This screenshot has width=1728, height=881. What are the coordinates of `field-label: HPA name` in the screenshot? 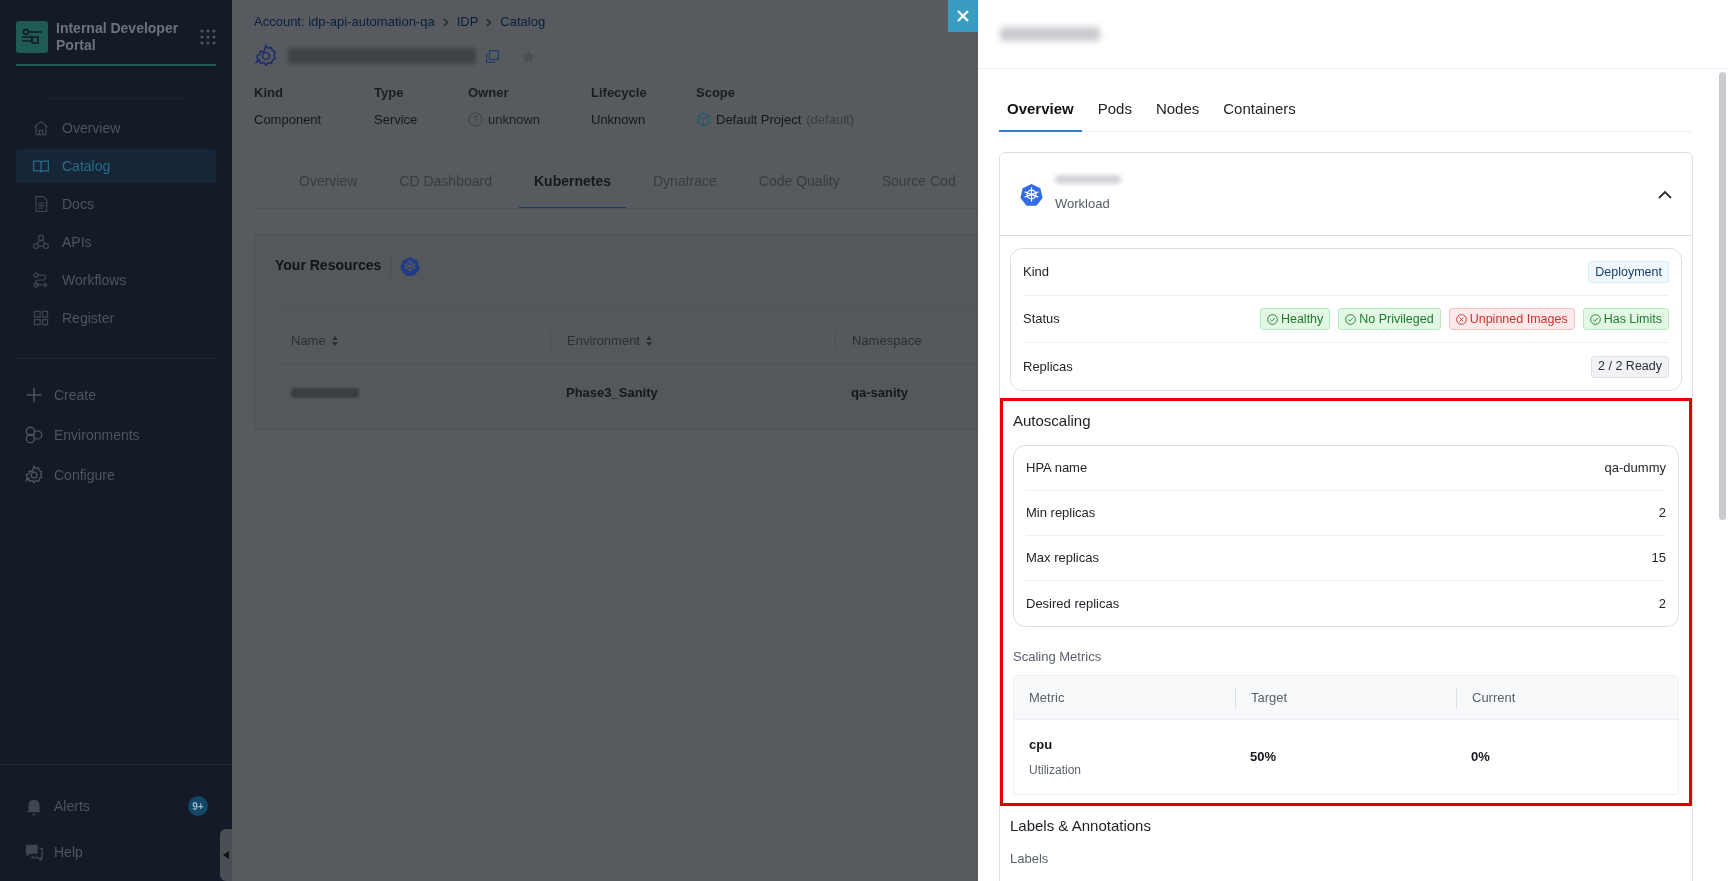 It's located at (1057, 468).